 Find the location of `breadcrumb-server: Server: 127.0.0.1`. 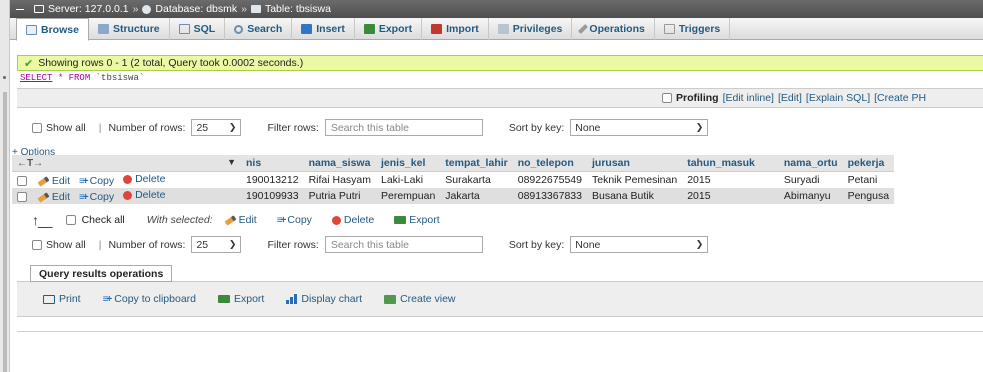

breadcrumb-server: Server: 127.0.0.1 is located at coordinates (88, 9).